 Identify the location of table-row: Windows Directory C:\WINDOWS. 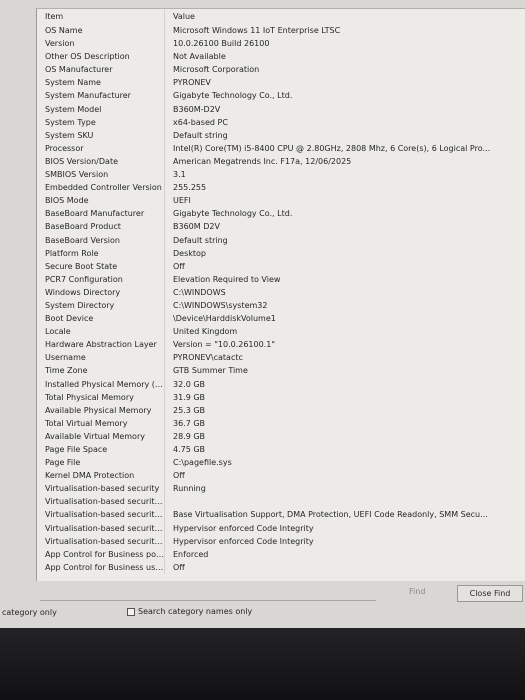
(281, 292).